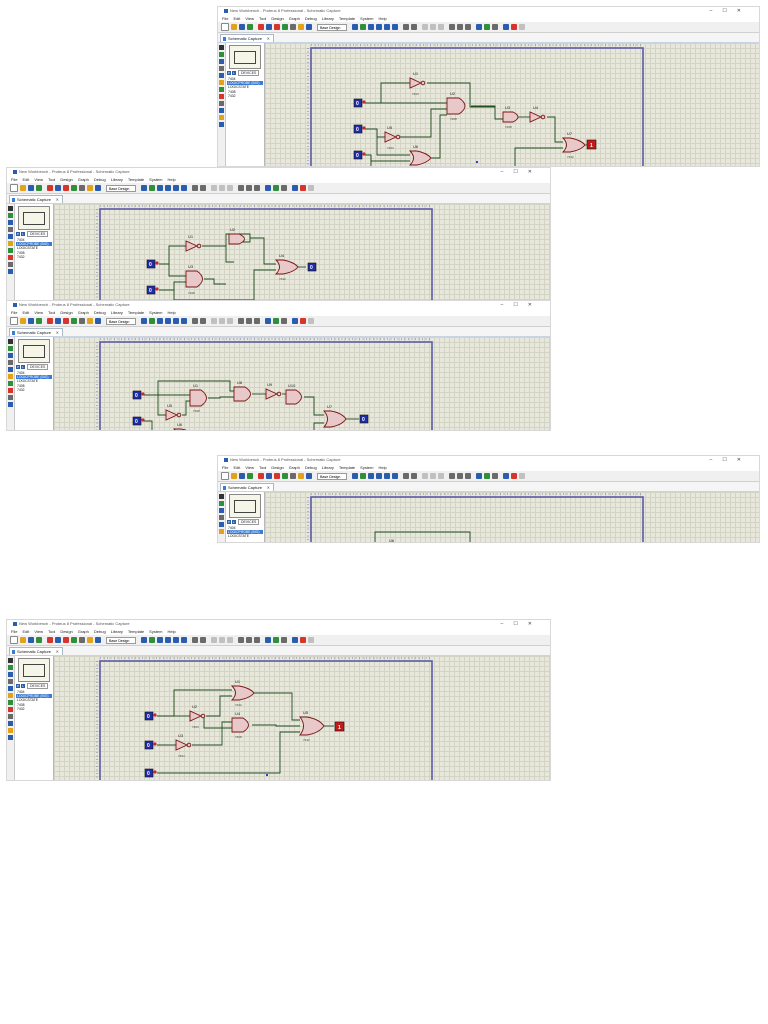  Describe the element at coordinates (10, 341) in the screenshot. I see `selection-mode-icon` at that location.